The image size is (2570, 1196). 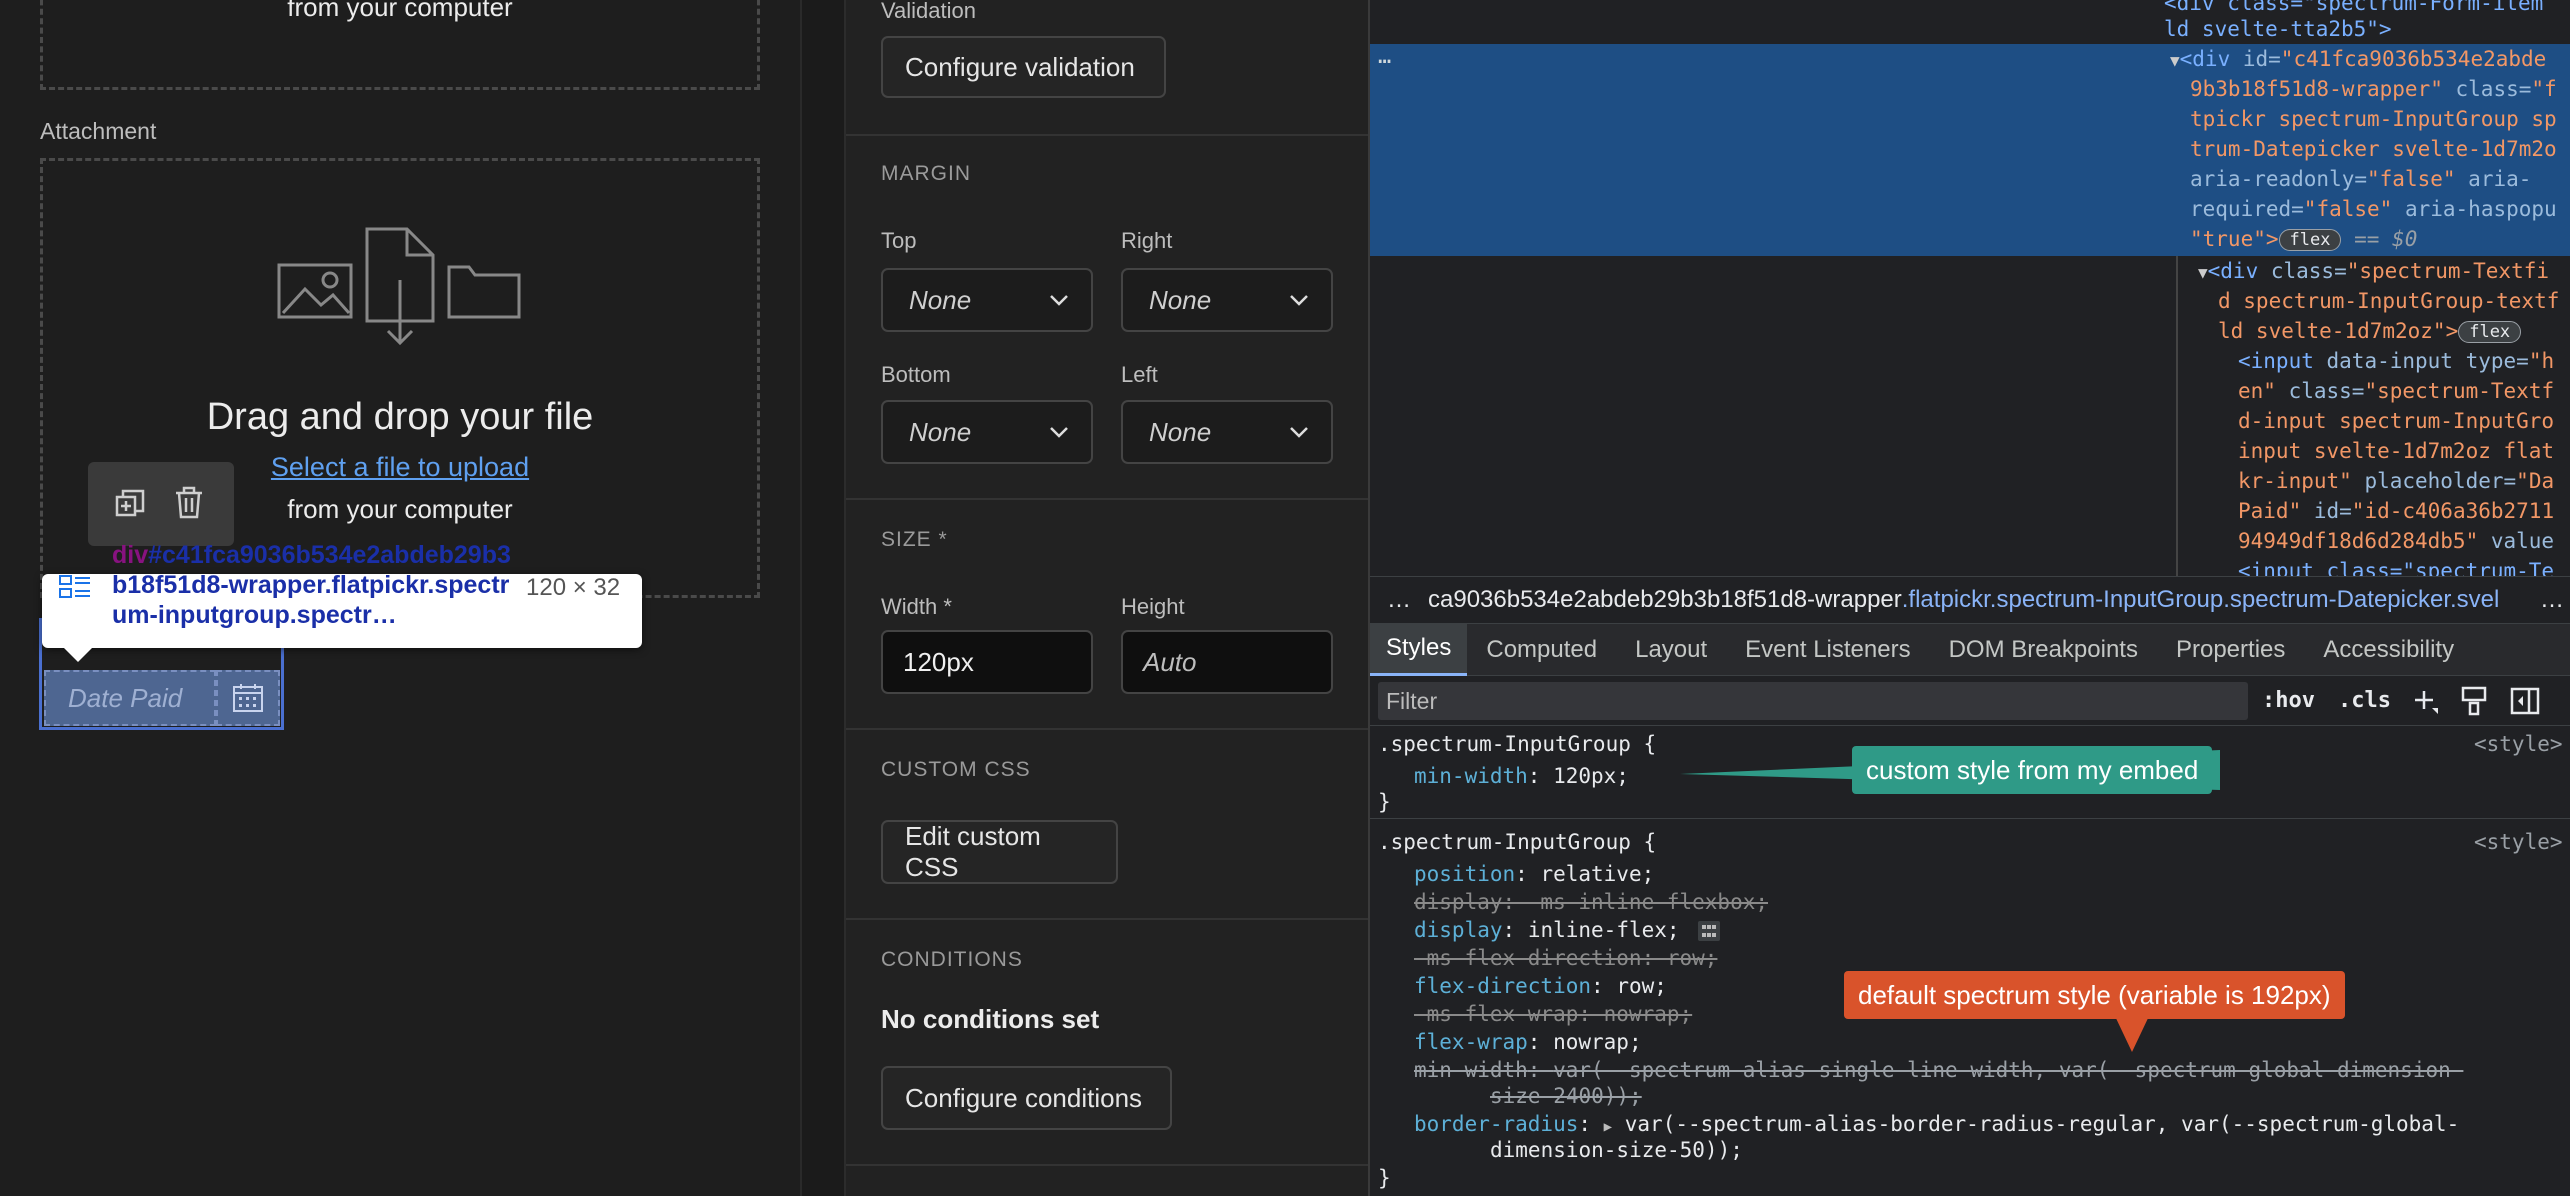 I want to click on upload-top-text: from your computer, so click(x=400, y=11).